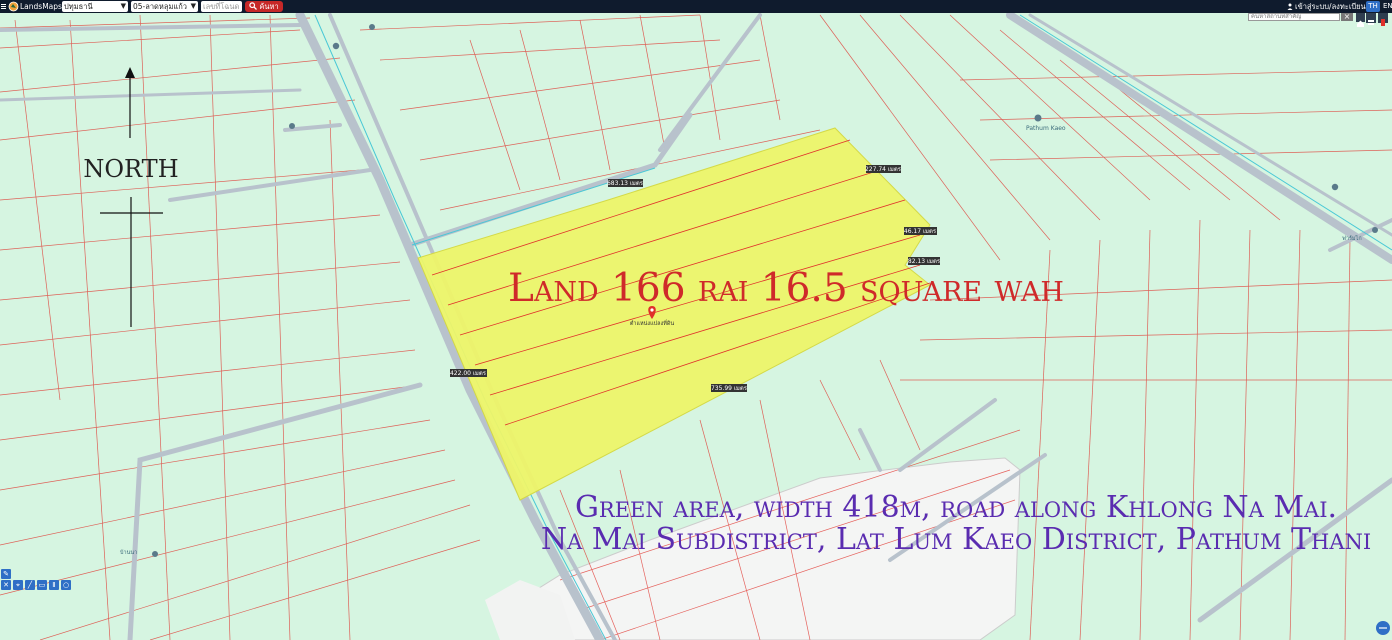 Image resolution: width=1392 pixels, height=640 pixels. What do you see at coordinates (41, 6) in the screenshot?
I see `app-name: LandsMaps` at bounding box center [41, 6].